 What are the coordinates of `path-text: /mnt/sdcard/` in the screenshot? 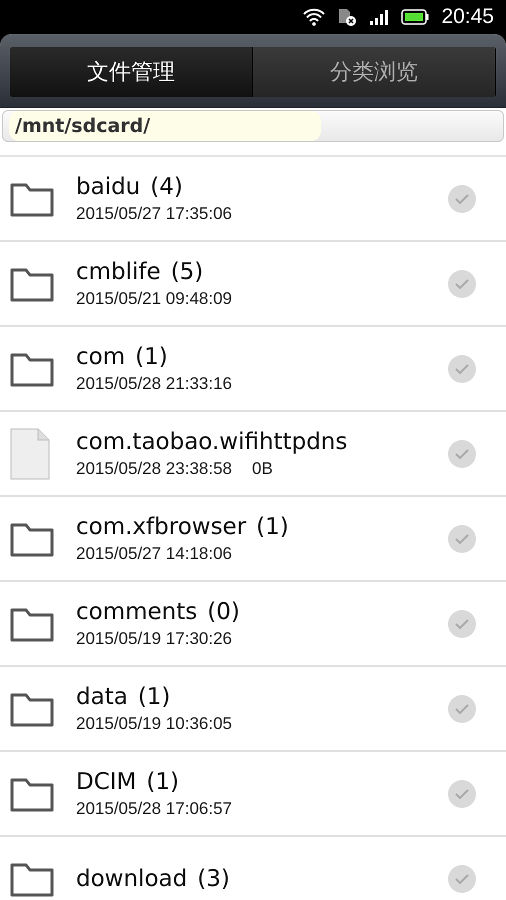 It's located at (165, 126).